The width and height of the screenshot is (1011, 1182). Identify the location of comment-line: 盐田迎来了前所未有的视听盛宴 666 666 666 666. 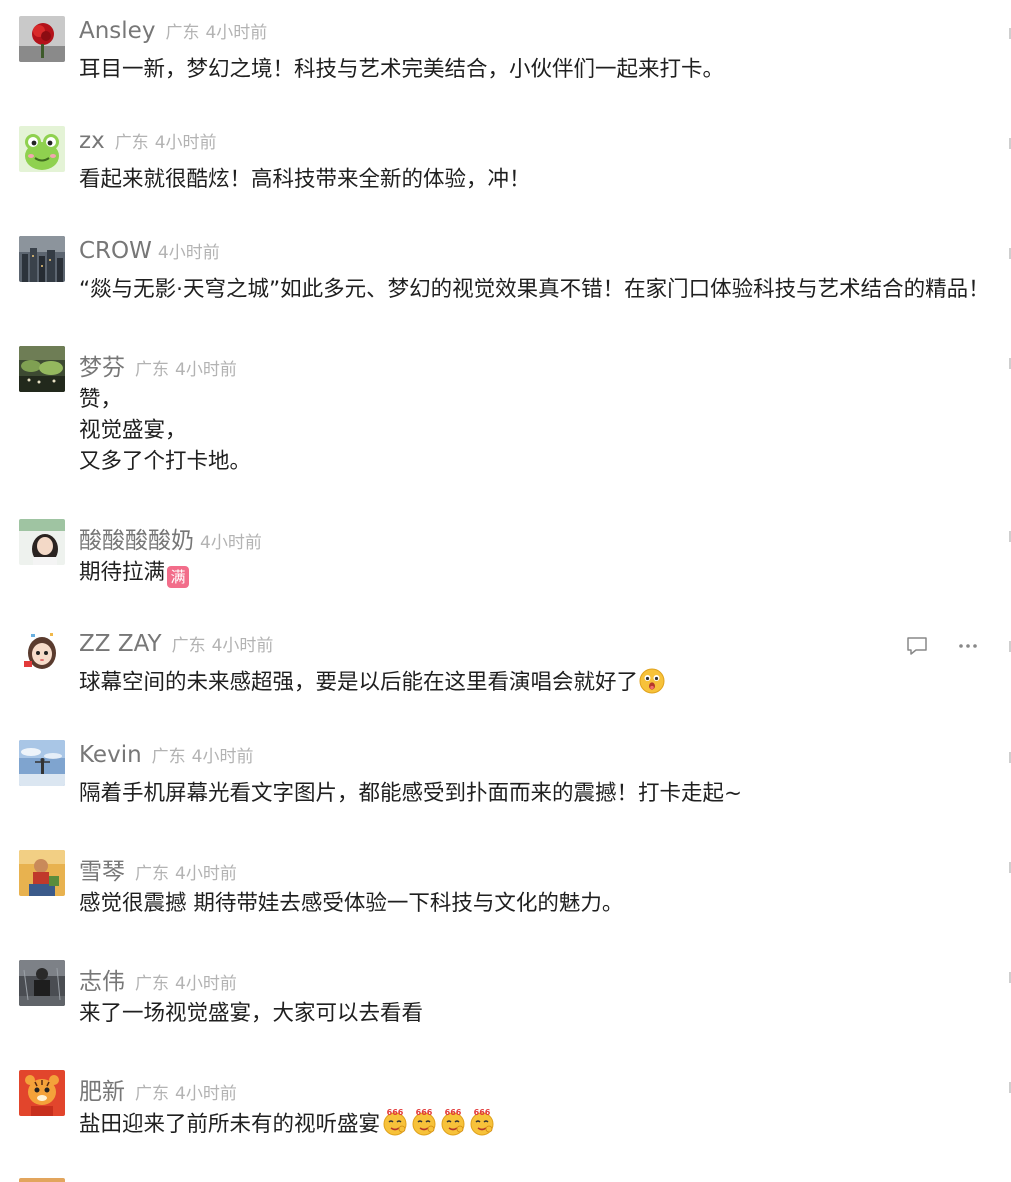
(287, 1126).